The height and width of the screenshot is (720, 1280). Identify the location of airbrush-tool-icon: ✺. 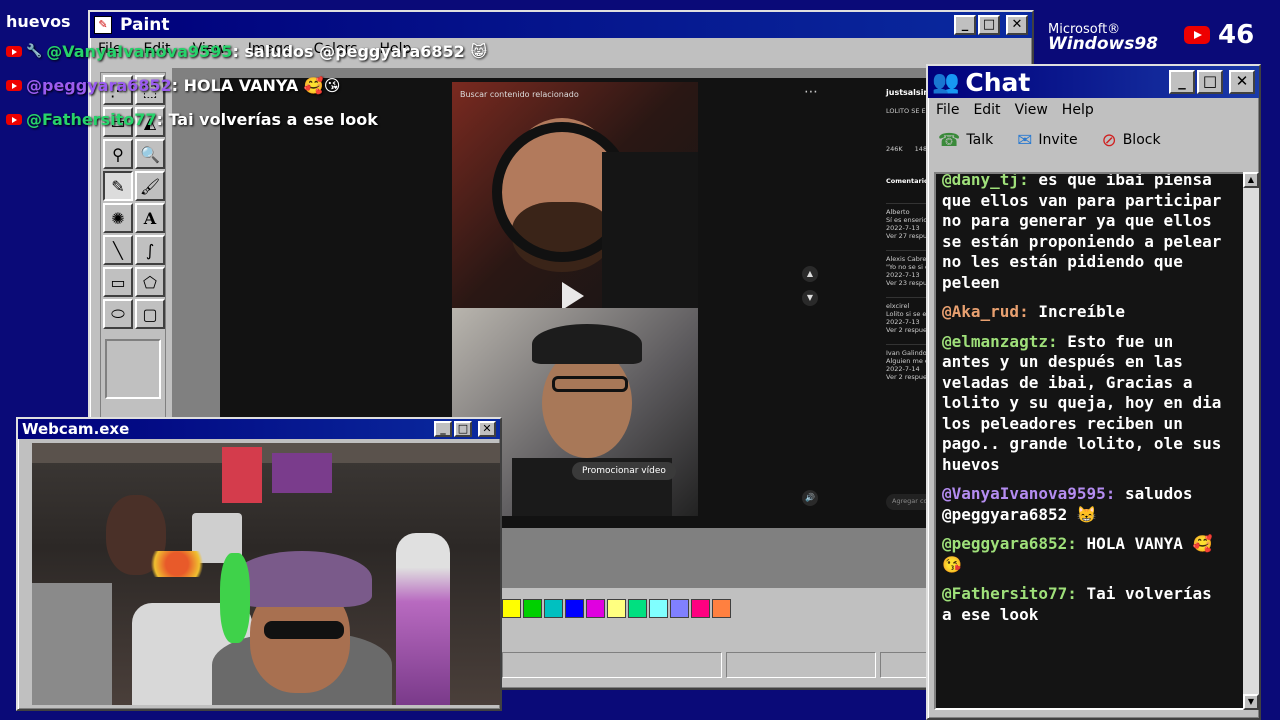
(118, 218).